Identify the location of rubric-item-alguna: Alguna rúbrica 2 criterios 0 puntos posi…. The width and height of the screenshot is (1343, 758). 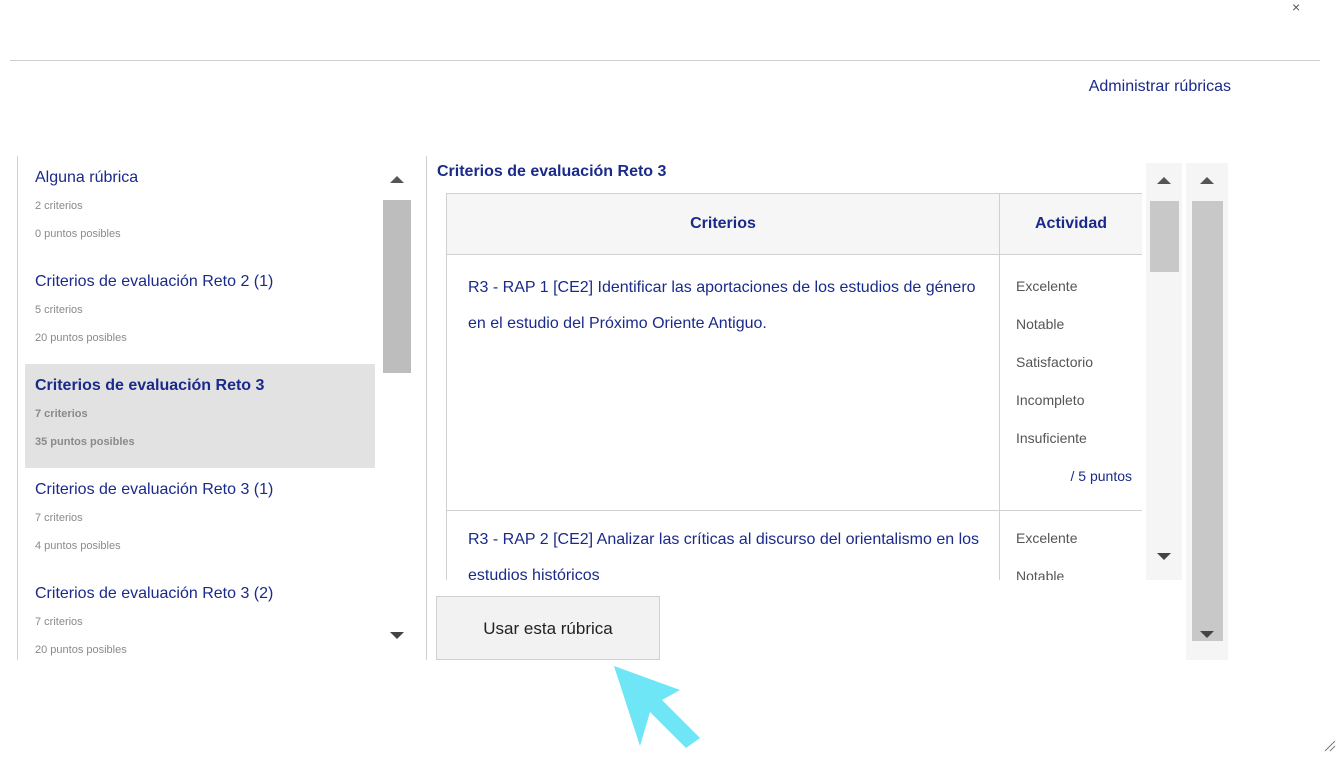
(200, 208).